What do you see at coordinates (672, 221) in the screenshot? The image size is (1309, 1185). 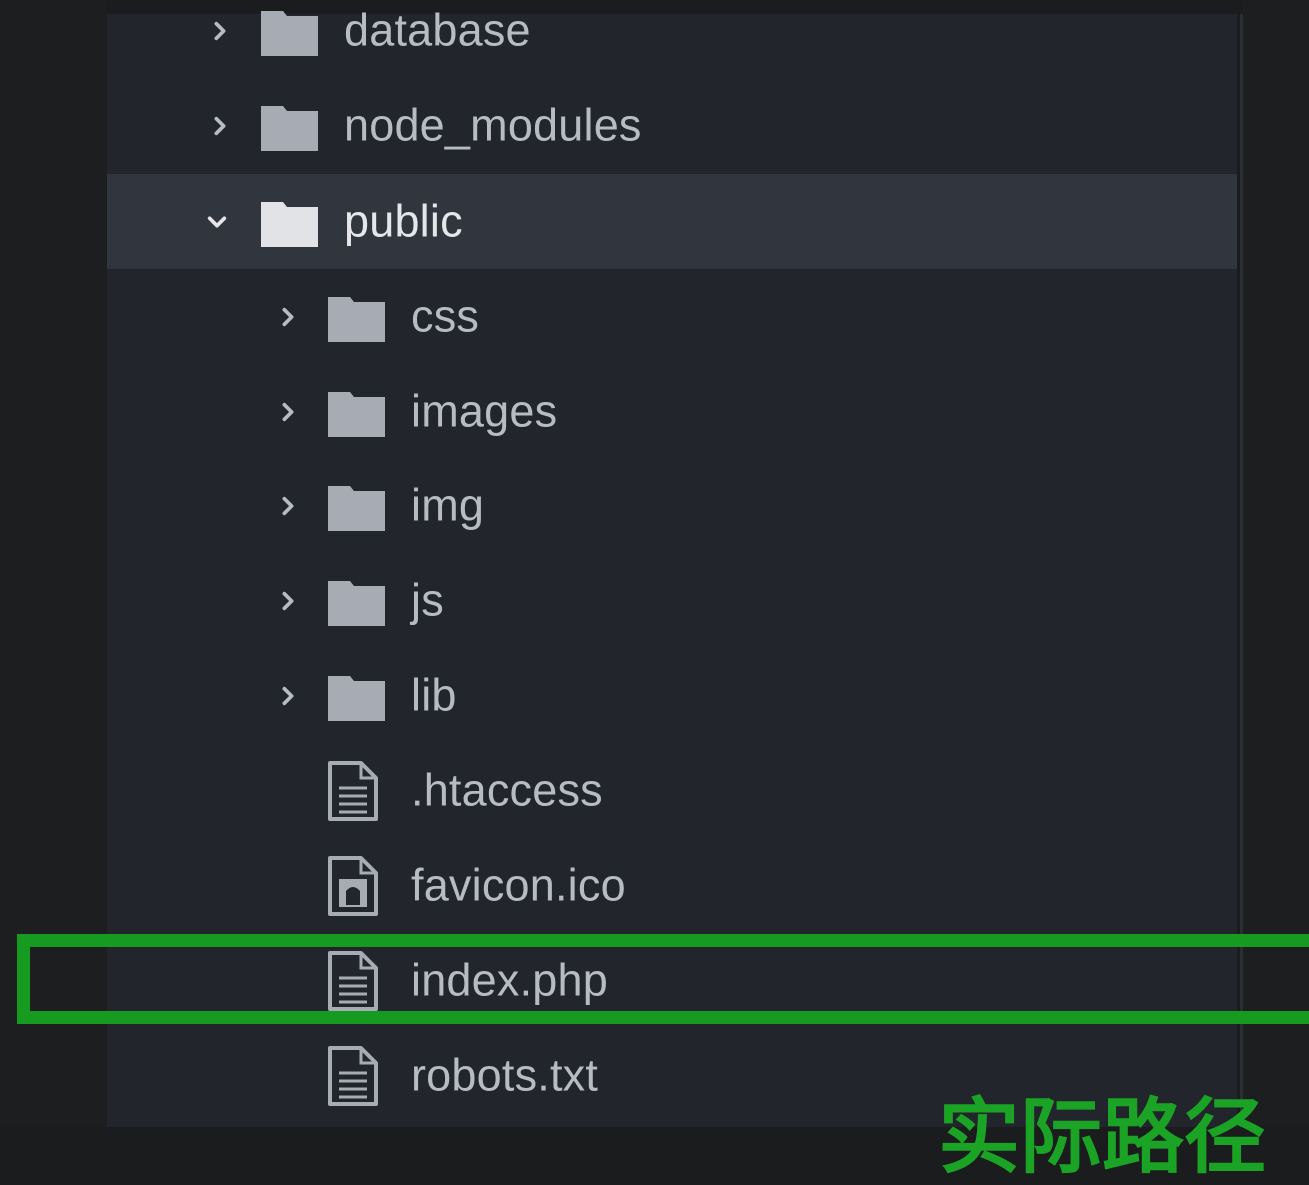 I see `tree-item-public: public` at bounding box center [672, 221].